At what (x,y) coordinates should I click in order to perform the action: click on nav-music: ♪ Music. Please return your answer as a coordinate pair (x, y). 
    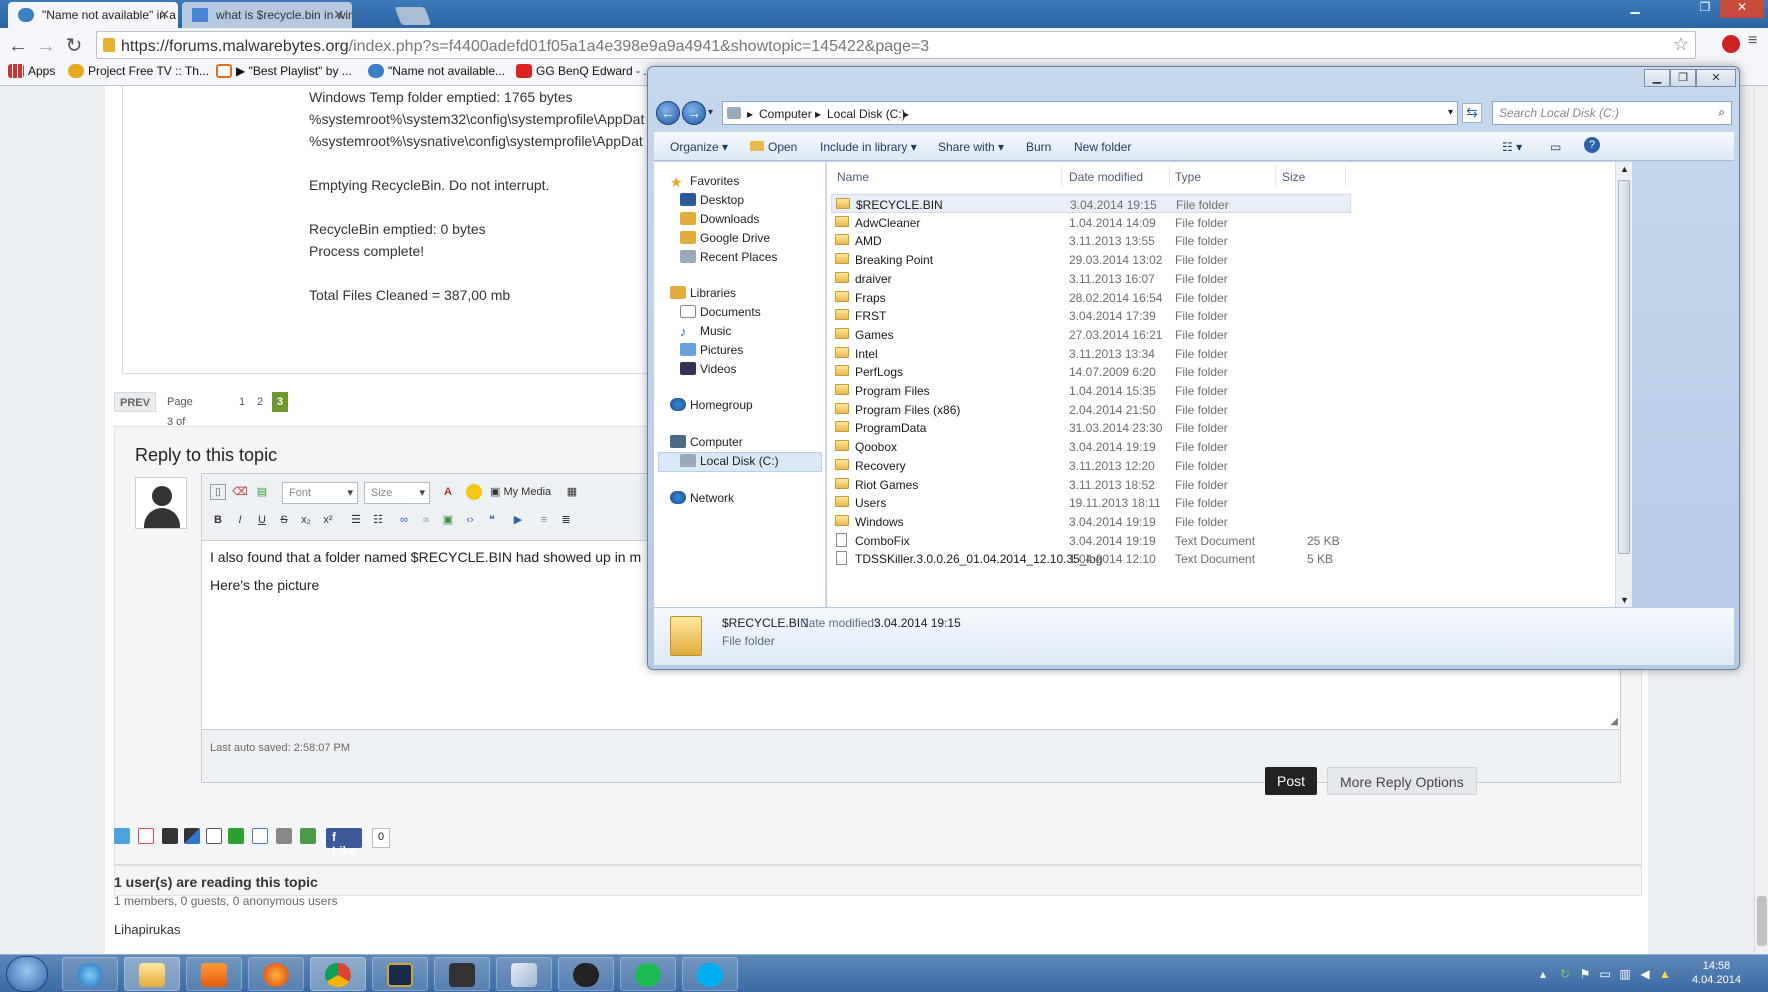
    Looking at the image, I should click on (705, 331).